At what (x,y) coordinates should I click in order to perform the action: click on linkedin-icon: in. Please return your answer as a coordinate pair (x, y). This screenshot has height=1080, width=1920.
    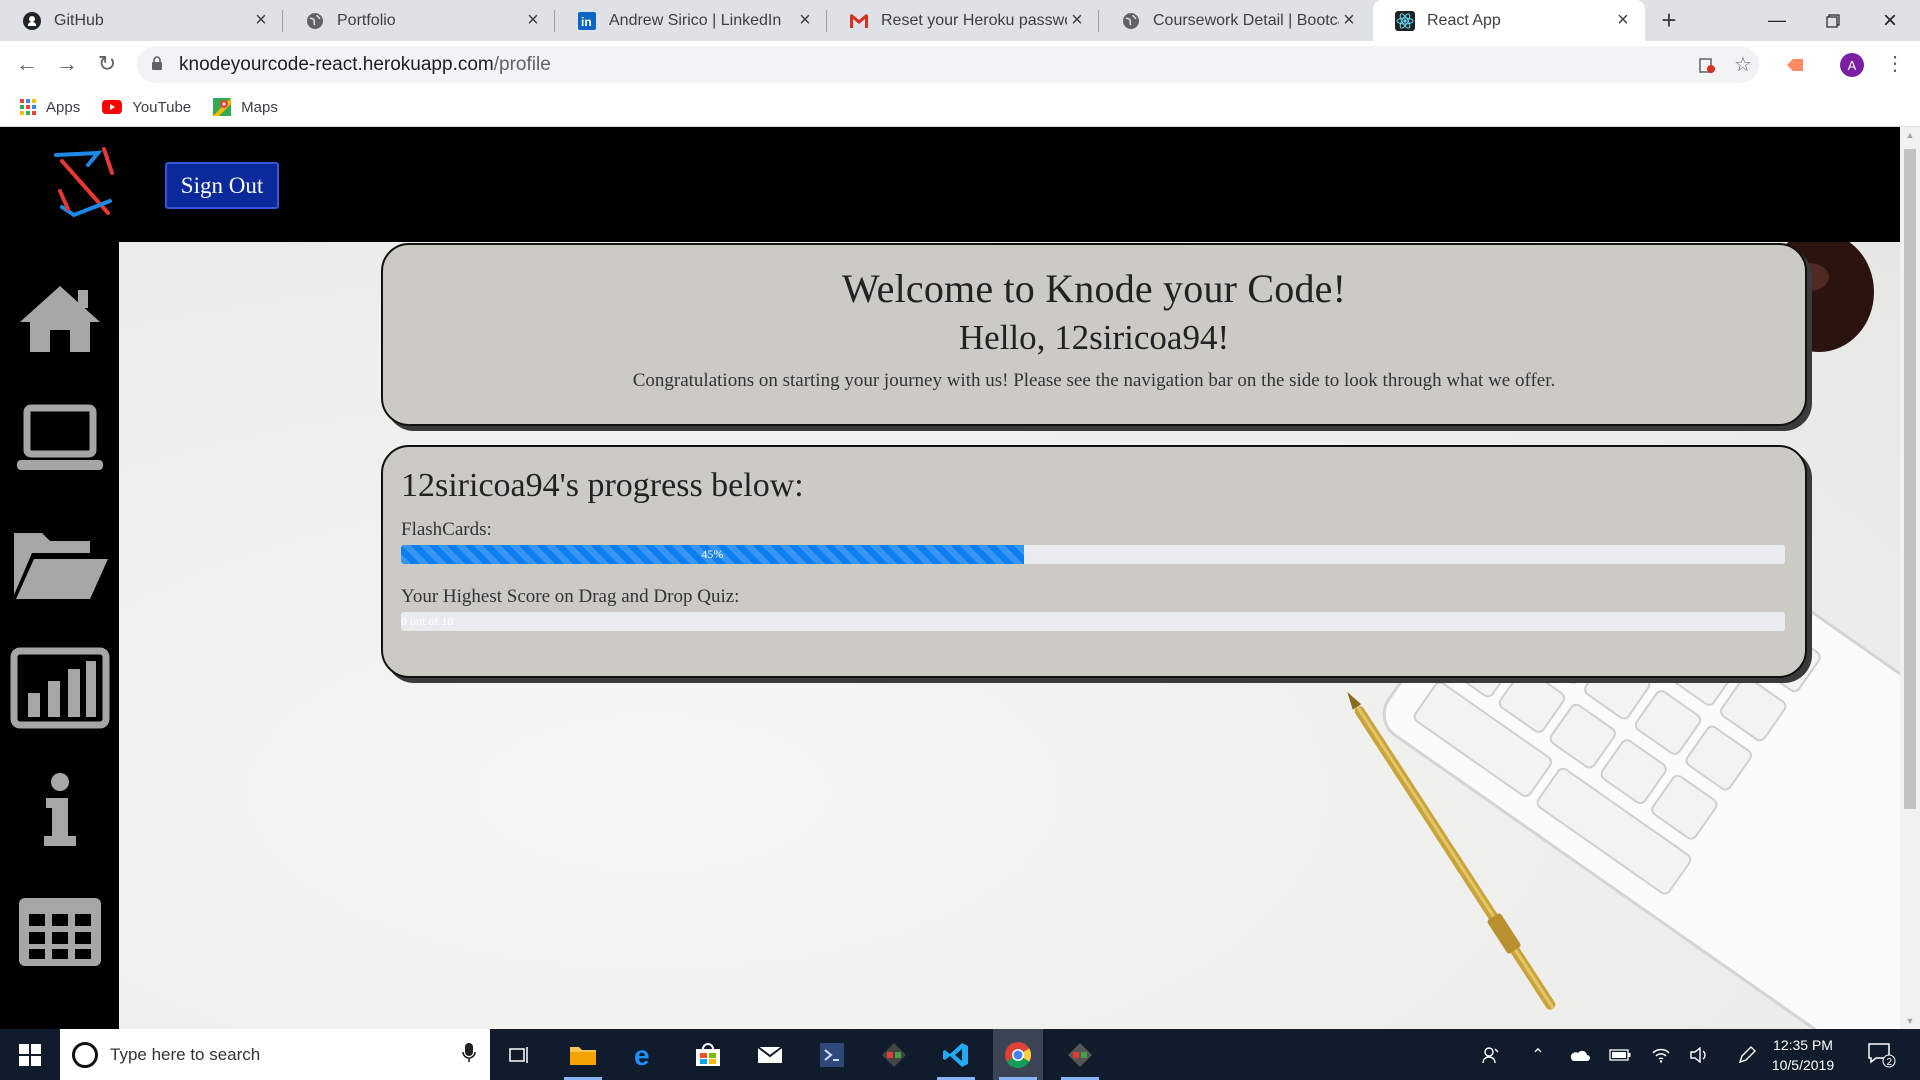
    Looking at the image, I should click on (587, 21).